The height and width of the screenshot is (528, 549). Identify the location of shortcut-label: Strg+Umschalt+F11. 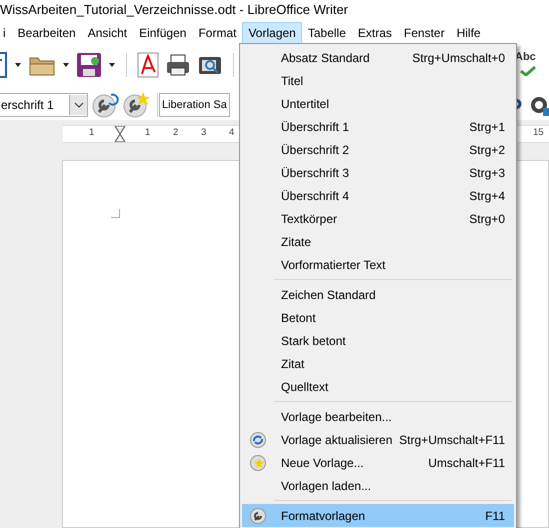
(452, 439).